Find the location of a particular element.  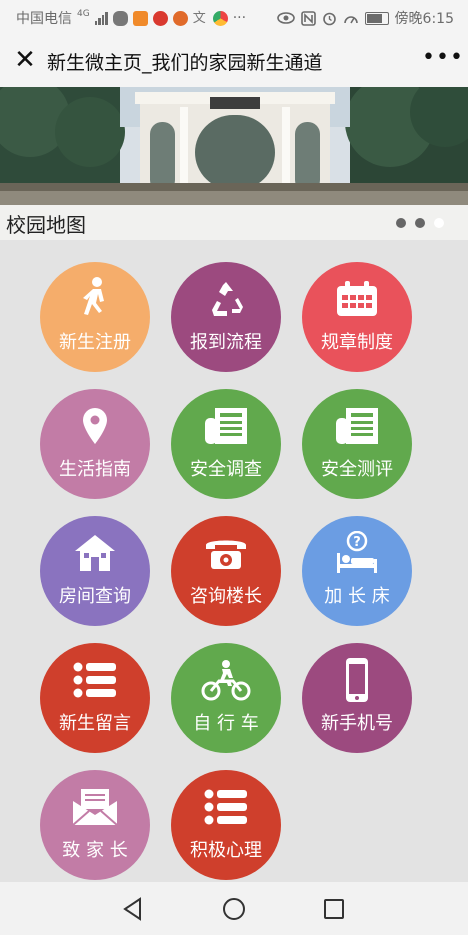

tile-extended-bed: ? 加 长 床 is located at coordinates (357, 571).